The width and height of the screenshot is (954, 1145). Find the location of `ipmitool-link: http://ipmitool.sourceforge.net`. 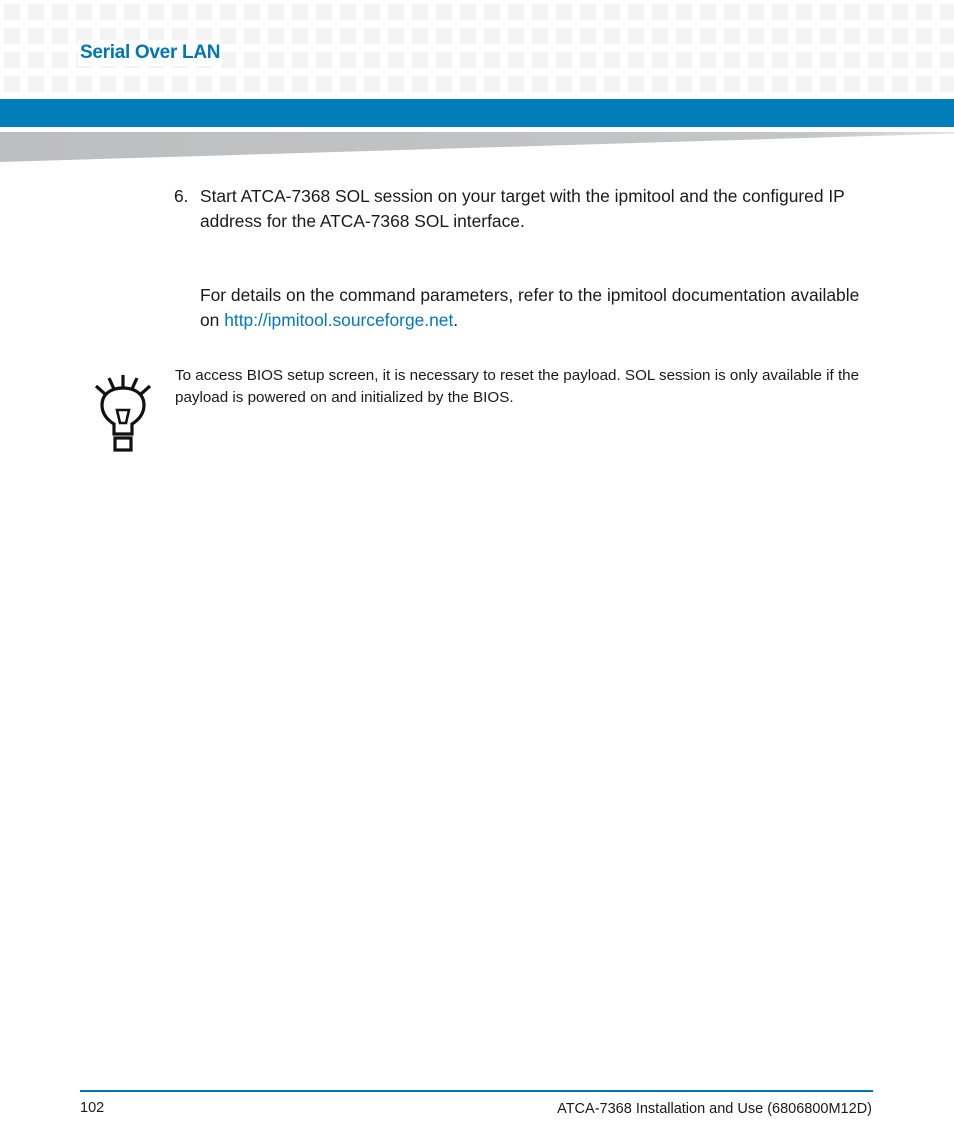

ipmitool-link: http://ipmitool.sourceforge.net is located at coordinates (338, 320).